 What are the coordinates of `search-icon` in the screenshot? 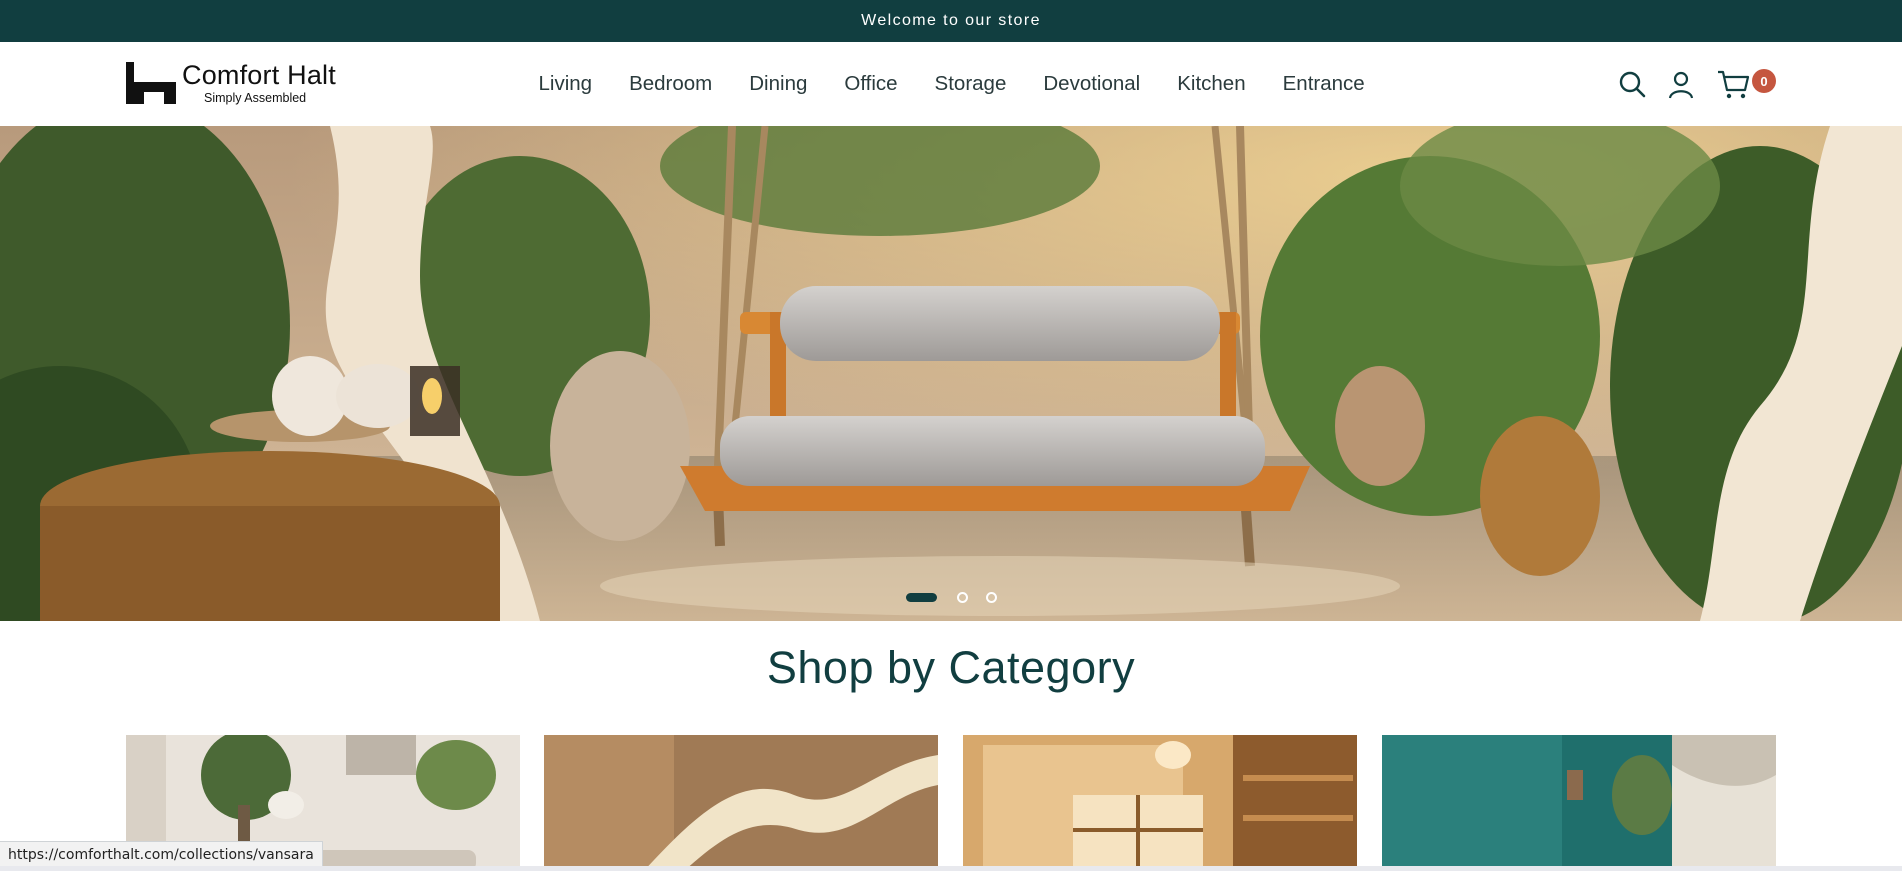 It's located at (1632, 84).